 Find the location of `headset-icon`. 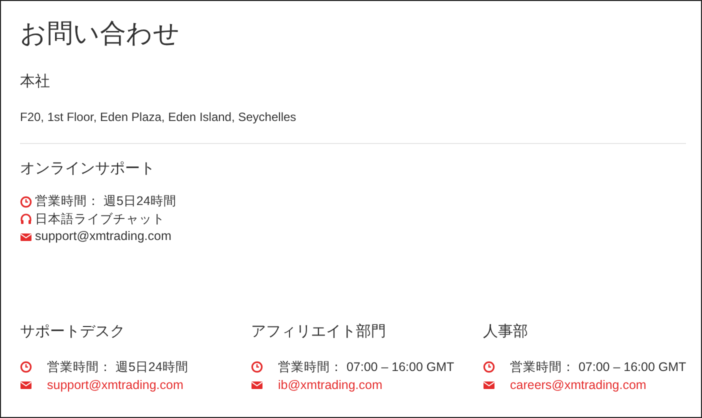

headset-icon is located at coordinates (26, 219).